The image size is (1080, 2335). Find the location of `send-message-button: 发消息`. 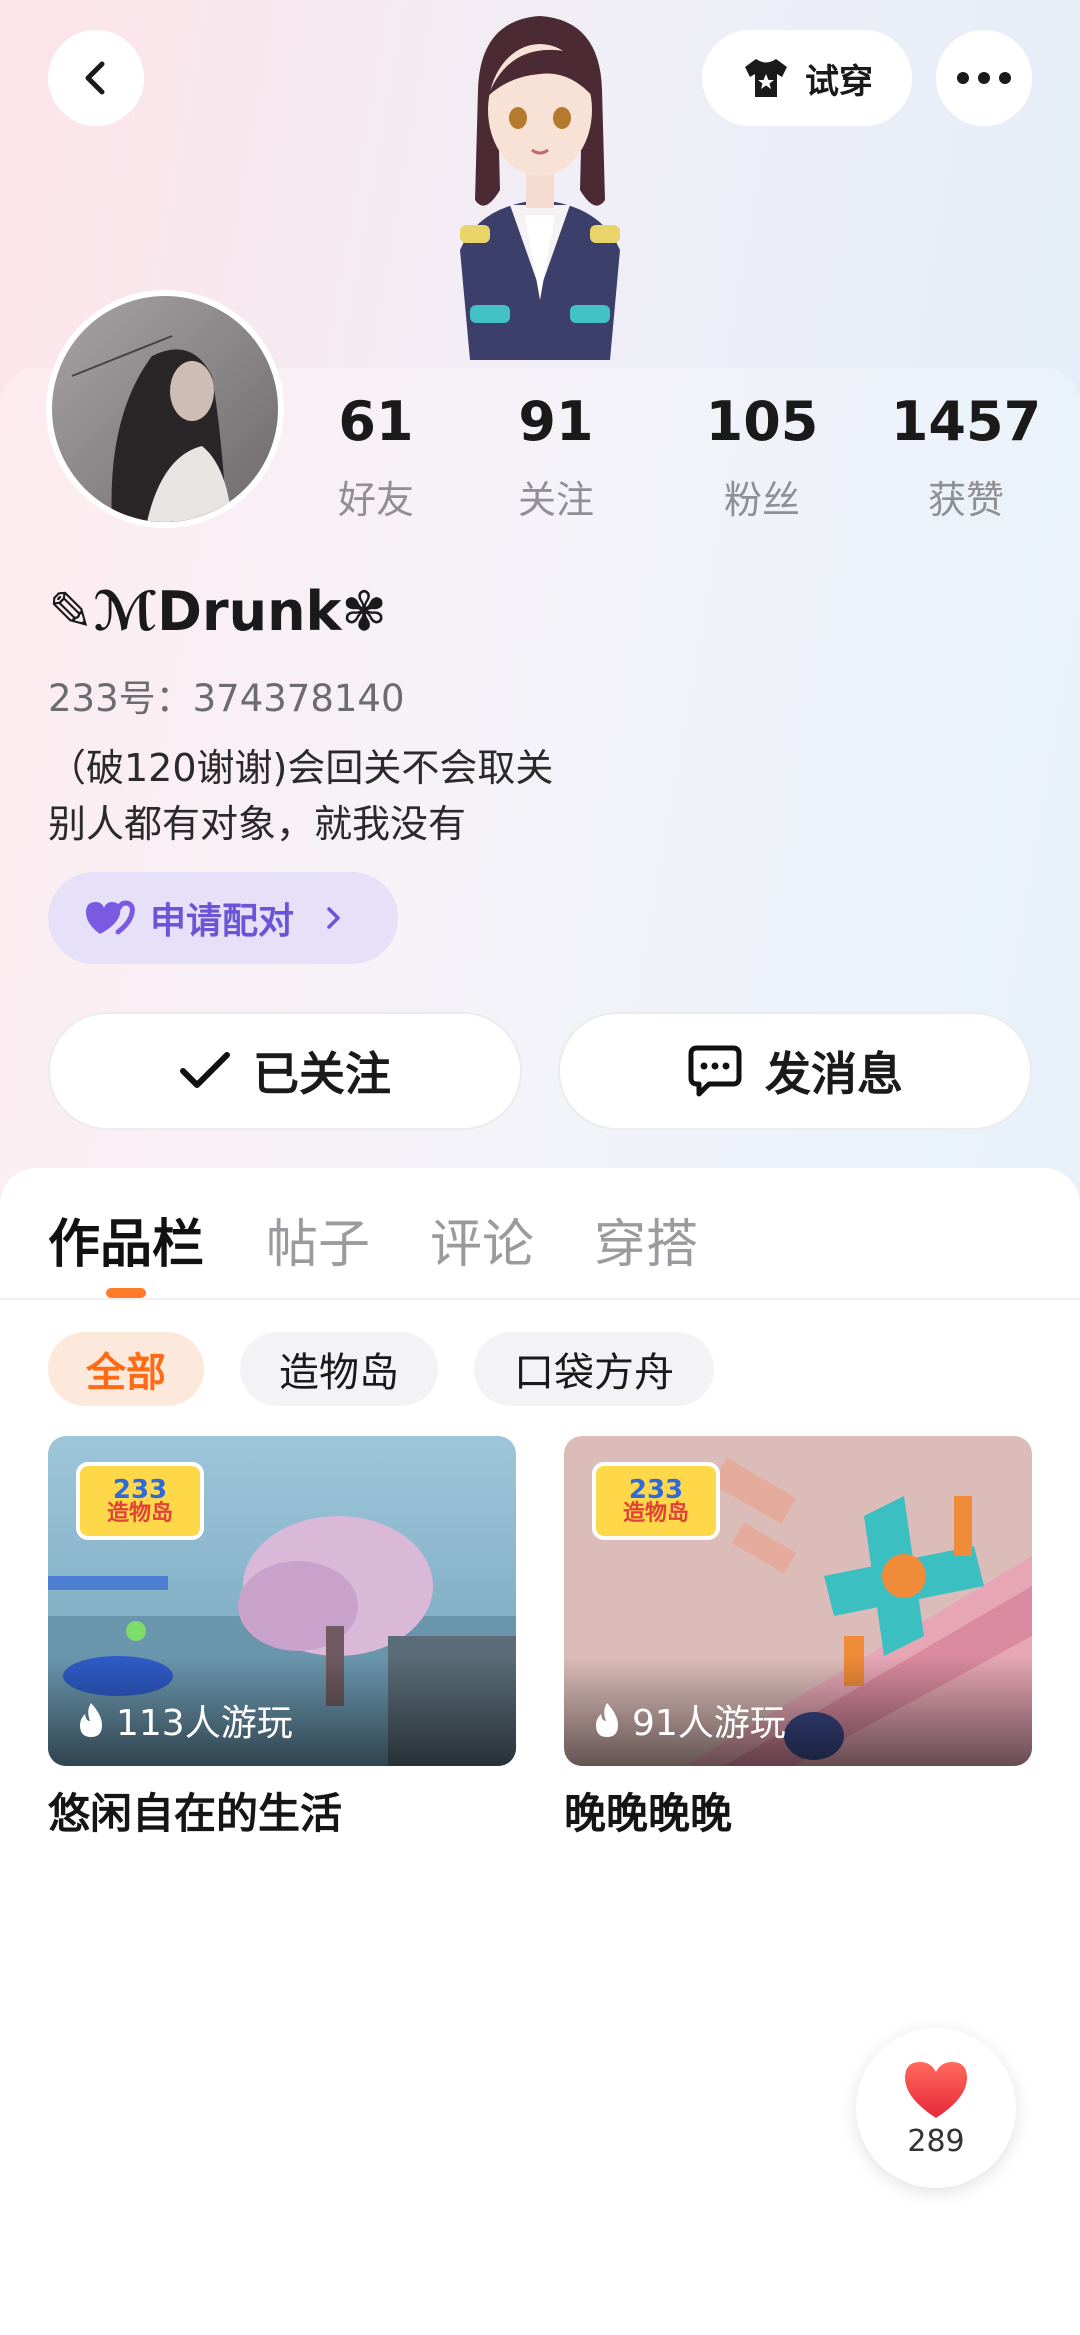

send-message-button: 发消息 is located at coordinates (795, 1071).